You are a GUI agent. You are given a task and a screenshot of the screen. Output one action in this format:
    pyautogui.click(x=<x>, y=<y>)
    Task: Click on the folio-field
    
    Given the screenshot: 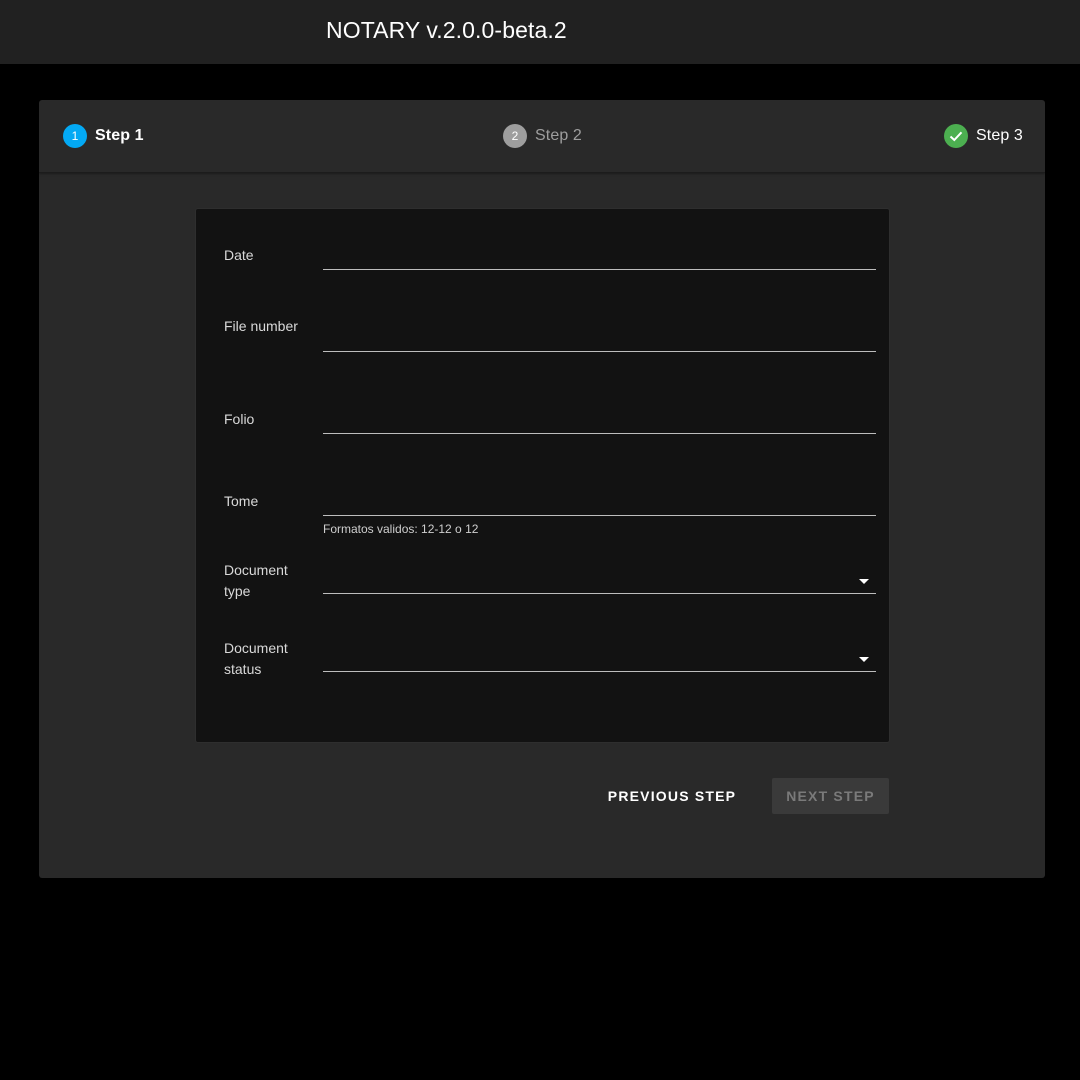 What is the action you would take?
    pyautogui.click(x=599, y=419)
    